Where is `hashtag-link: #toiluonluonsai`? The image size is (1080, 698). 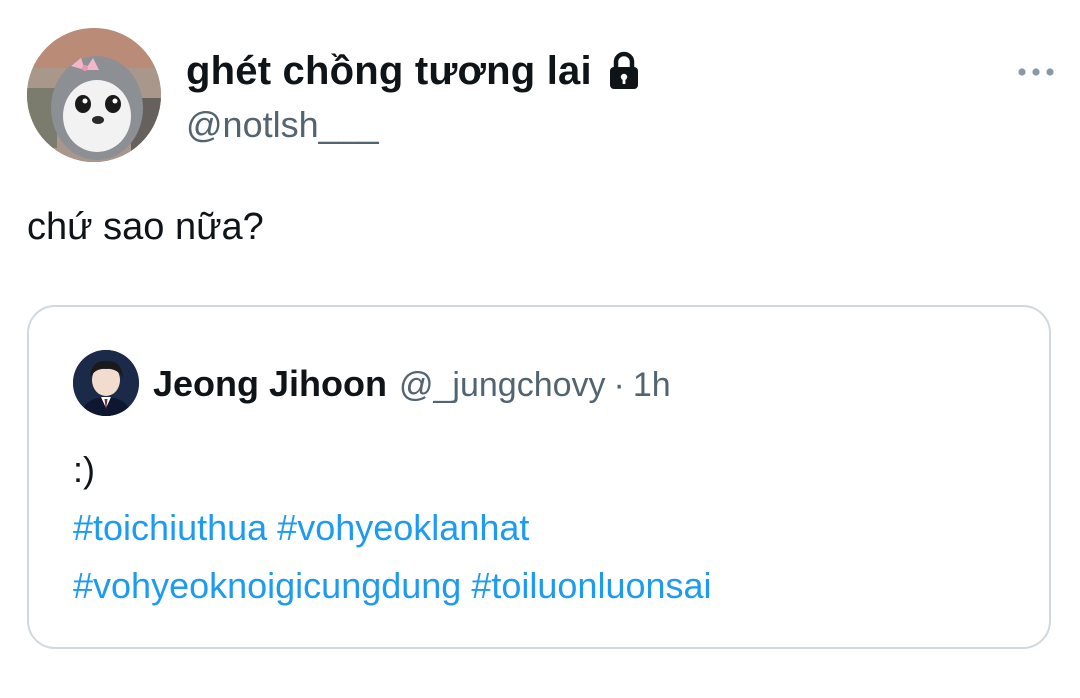
hashtag-link: #toiluonluonsai is located at coordinates (591, 585).